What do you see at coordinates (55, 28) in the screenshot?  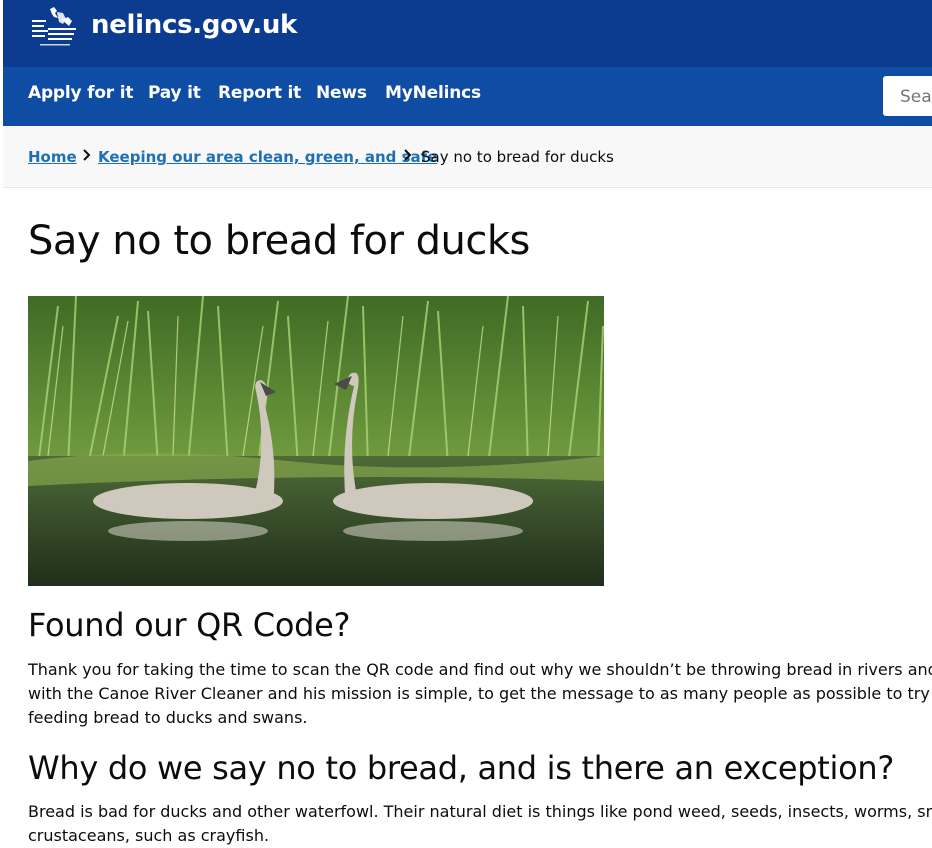 I see `council-logo` at bounding box center [55, 28].